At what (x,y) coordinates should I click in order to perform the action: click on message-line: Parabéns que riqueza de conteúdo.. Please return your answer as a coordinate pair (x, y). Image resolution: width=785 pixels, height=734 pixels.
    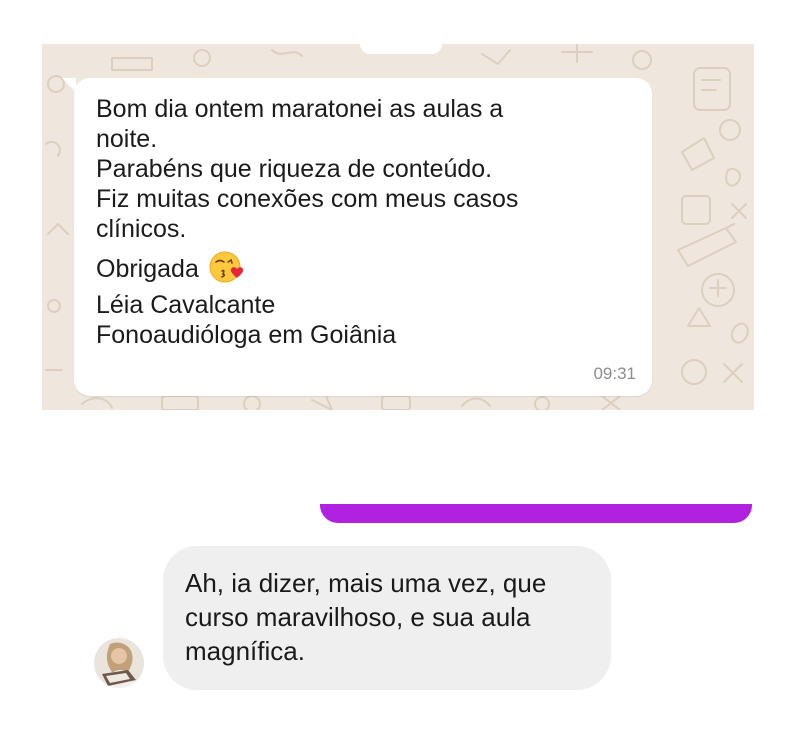
    Looking at the image, I should click on (294, 169).